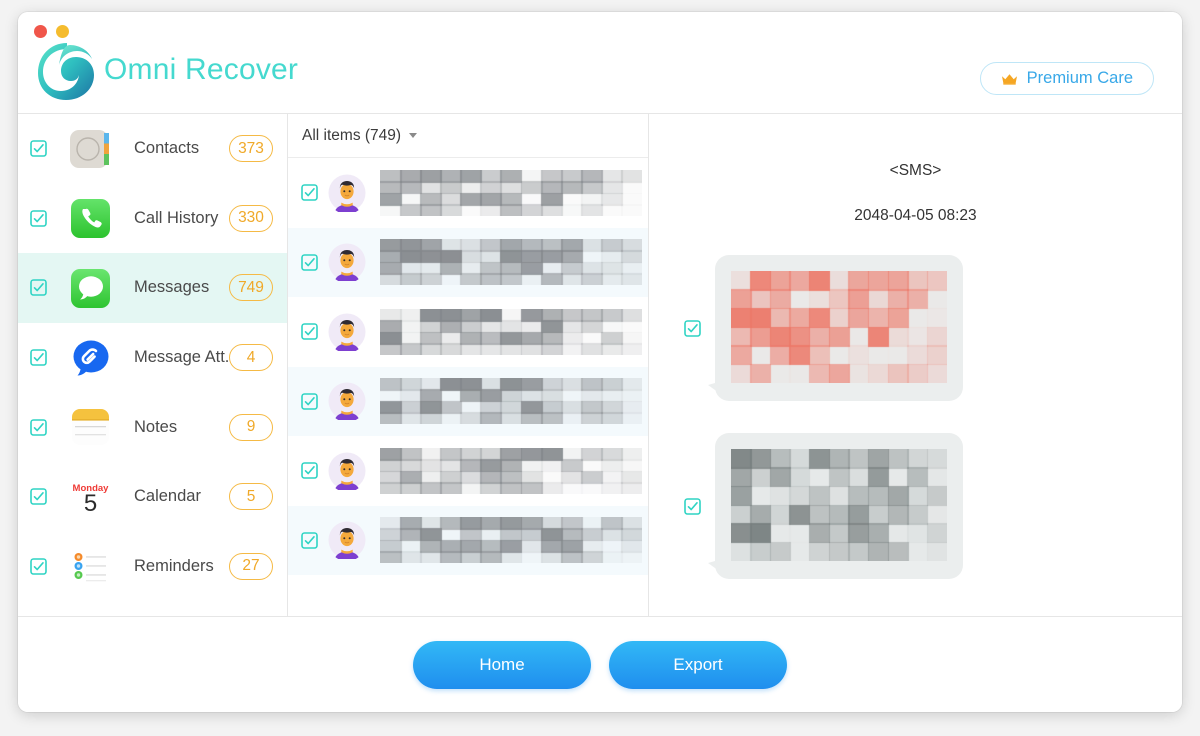  What do you see at coordinates (251, 566) in the screenshot?
I see `sidebar-count-reminders: 27` at bounding box center [251, 566].